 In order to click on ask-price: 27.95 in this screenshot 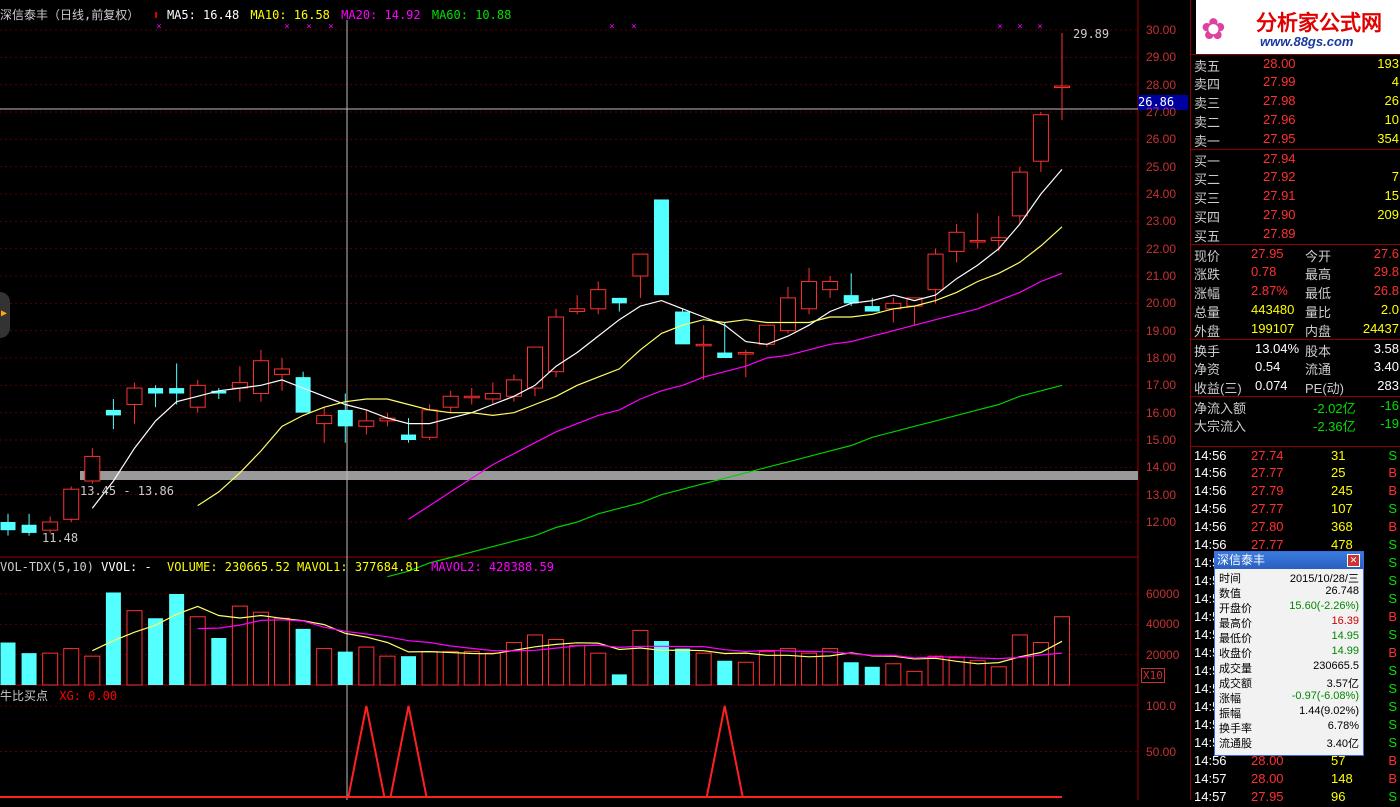, I will do `click(1279, 138)`.